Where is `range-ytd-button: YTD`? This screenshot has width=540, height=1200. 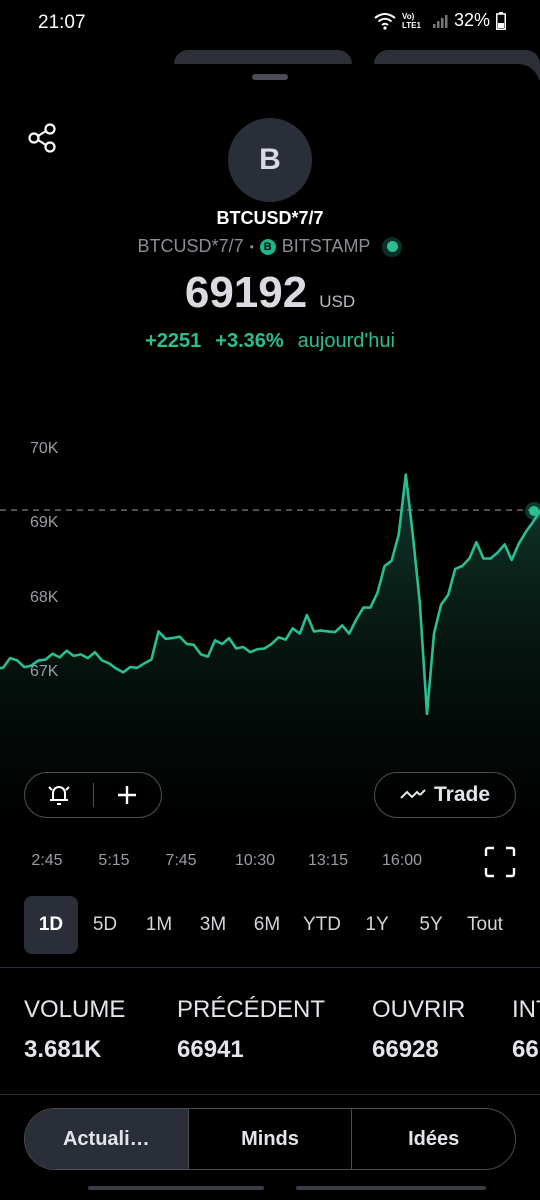 range-ytd-button: YTD is located at coordinates (322, 925).